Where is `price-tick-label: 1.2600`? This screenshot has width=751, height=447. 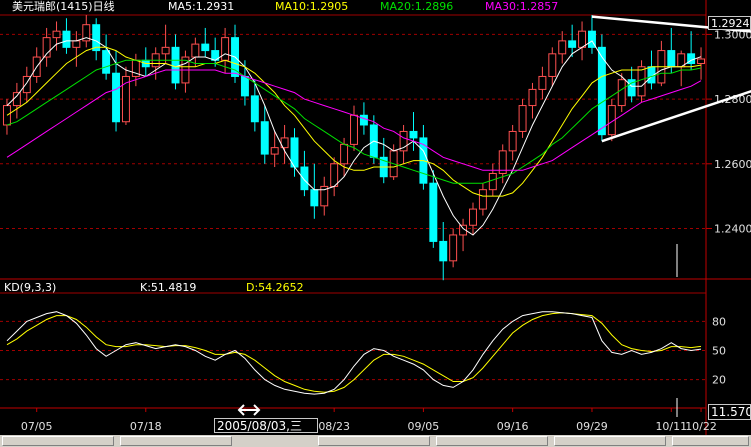 price-tick-label: 1.2600 is located at coordinates (732, 164).